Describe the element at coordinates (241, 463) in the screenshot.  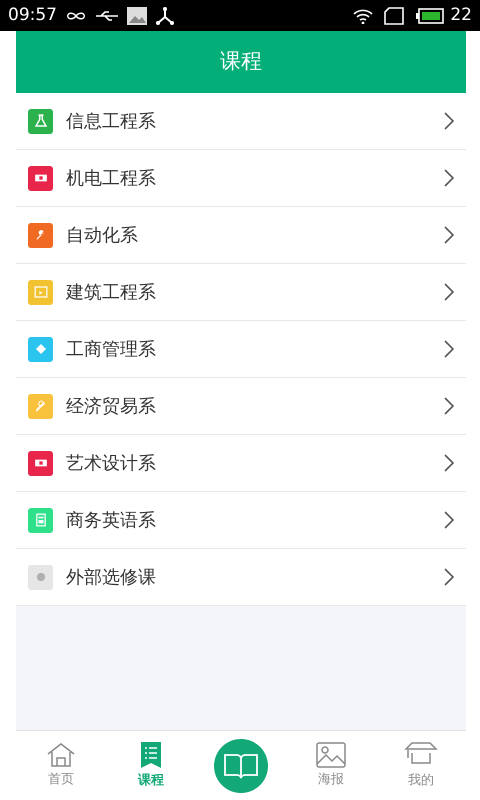
I see `department-item: 艺术设计系` at that location.